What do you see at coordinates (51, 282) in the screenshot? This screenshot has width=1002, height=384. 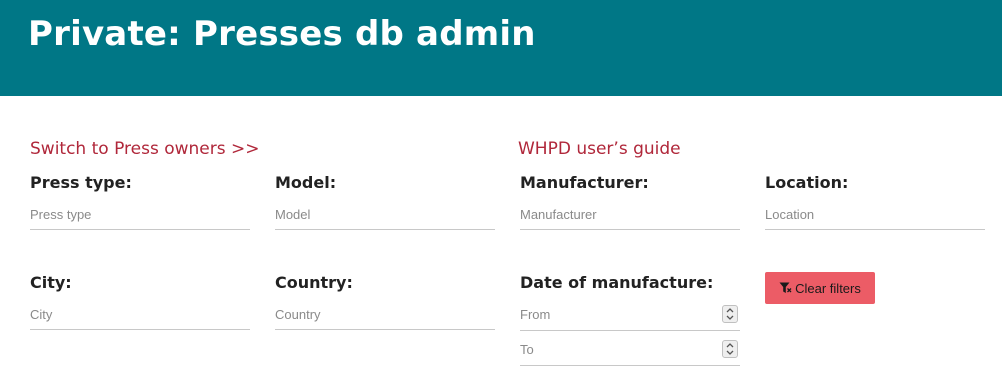 I see `city-label: City:` at bounding box center [51, 282].